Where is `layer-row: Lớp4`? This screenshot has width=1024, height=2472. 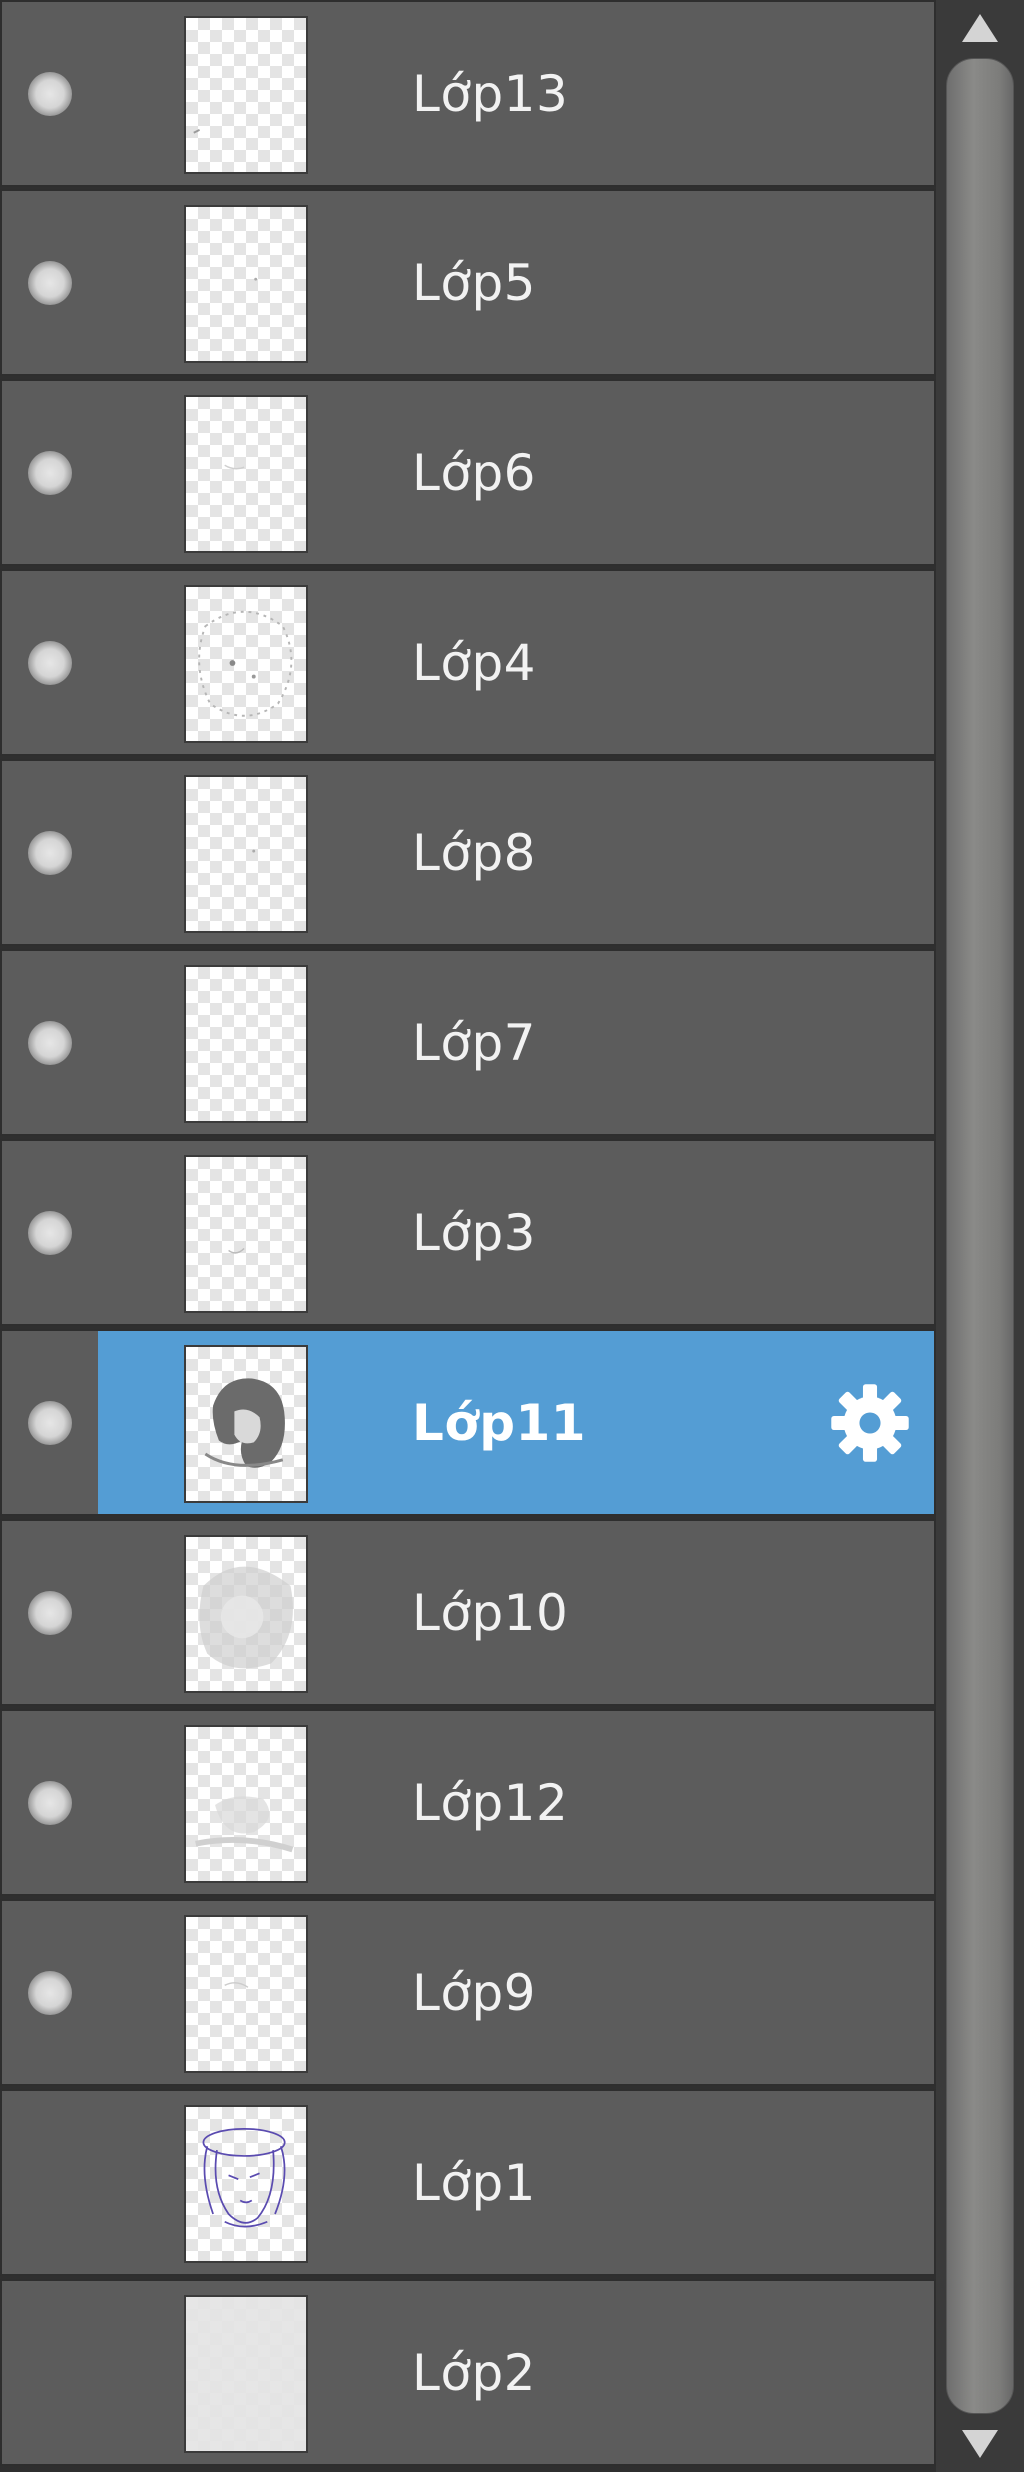
layer-row: Lớp4 is located at coordinates (468, 662).